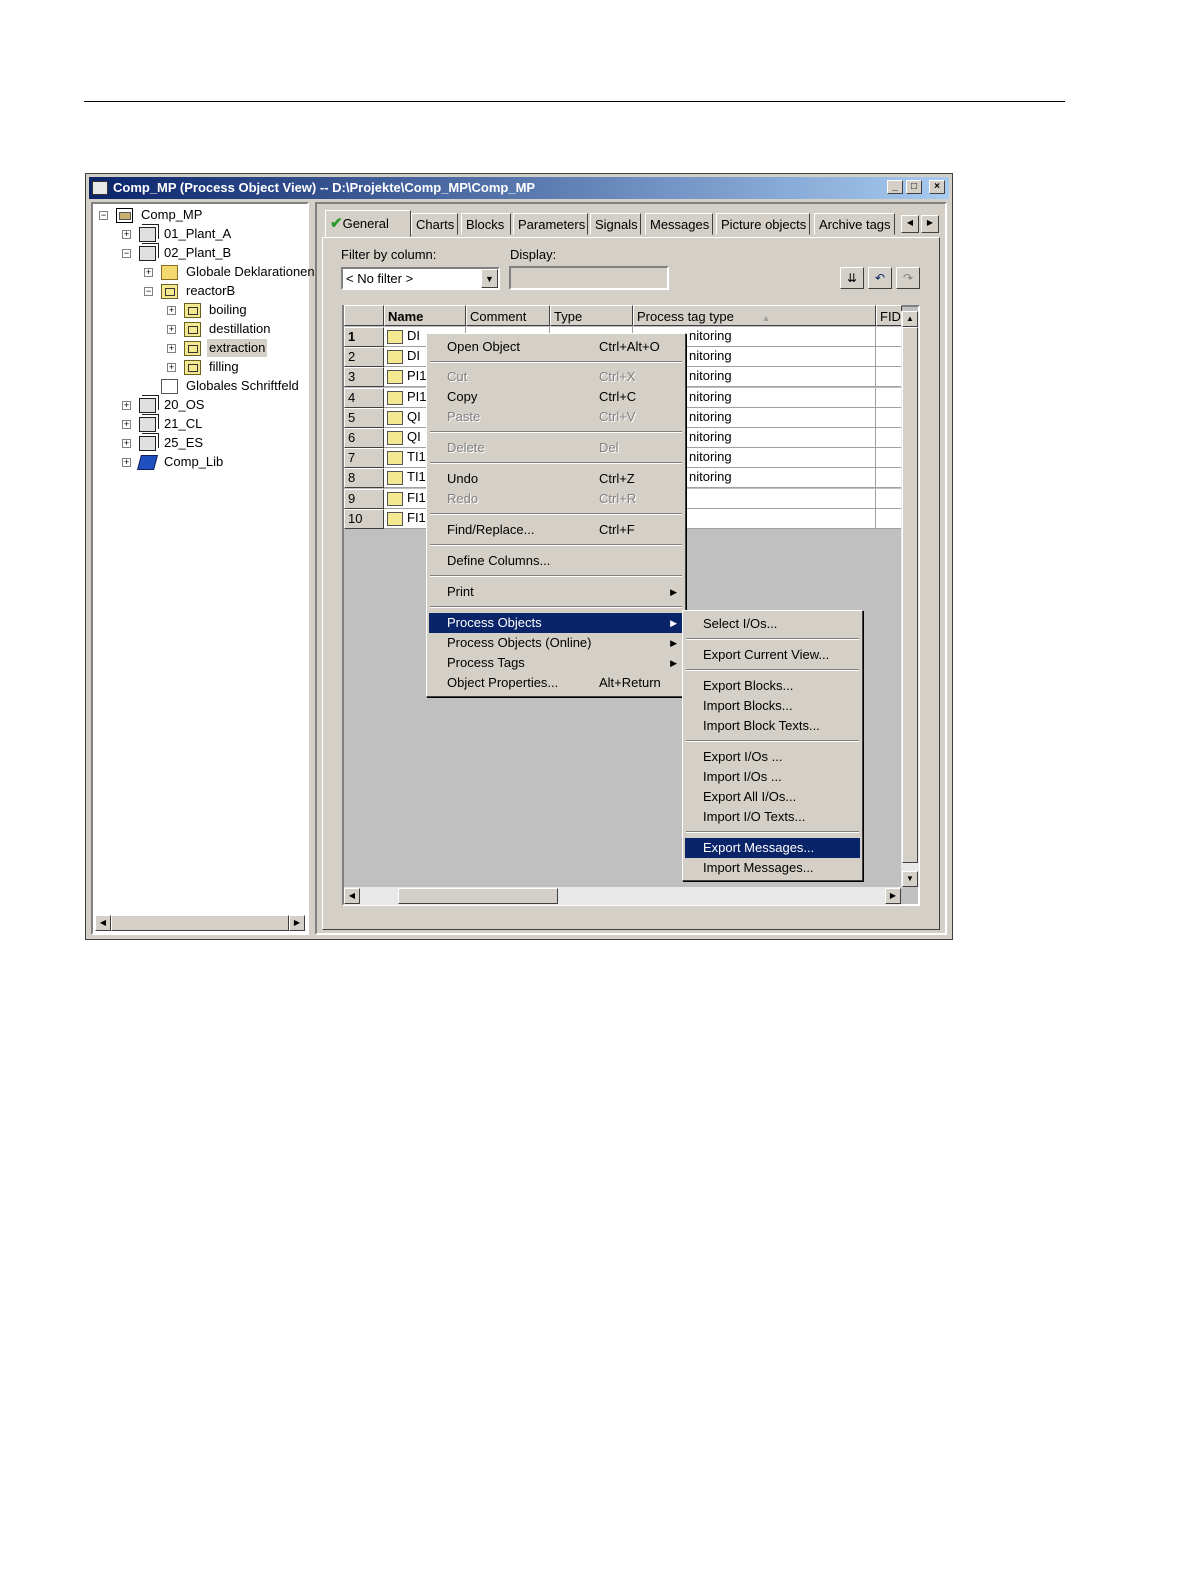 The image size is (1191, 1587). Describe the element at coordinates (556, 499) in the screenshot. I see `menu-item-redo: Redo Ctrl+R` at that location.